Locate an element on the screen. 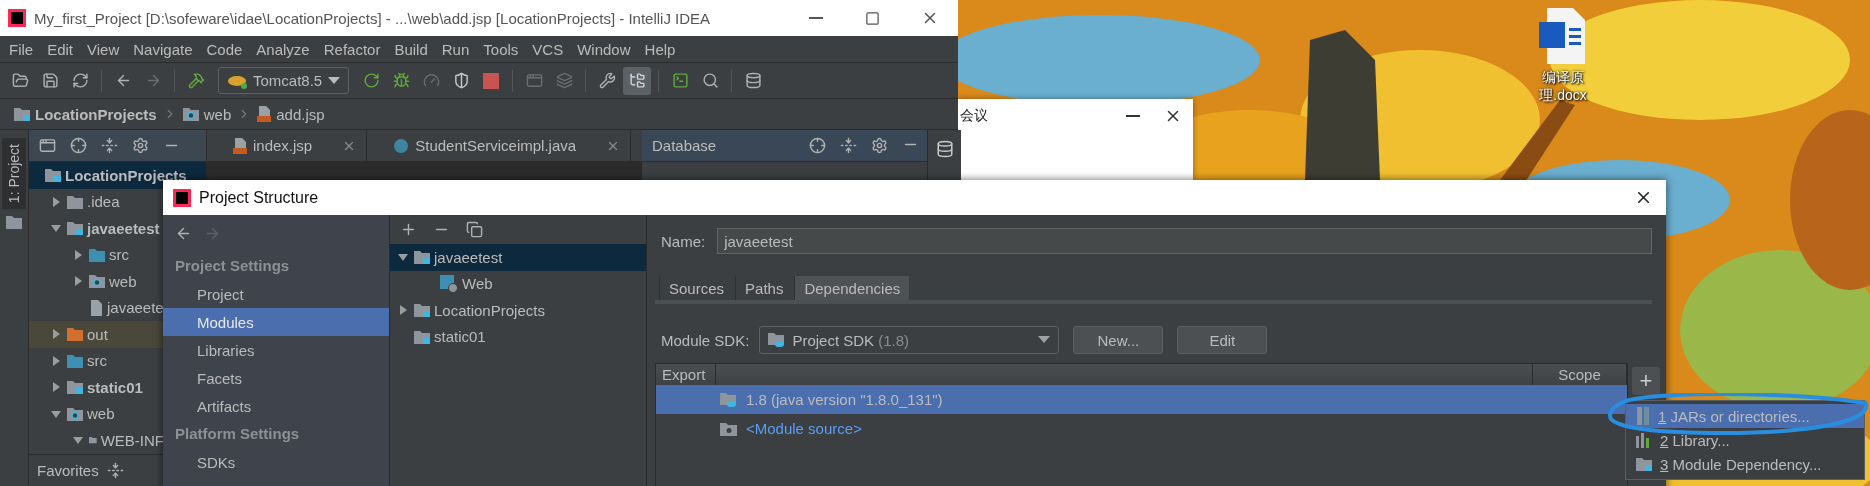 The height and width of the screenshot is (486, 1870). coverage-icon is located at coordinates (431, 80).